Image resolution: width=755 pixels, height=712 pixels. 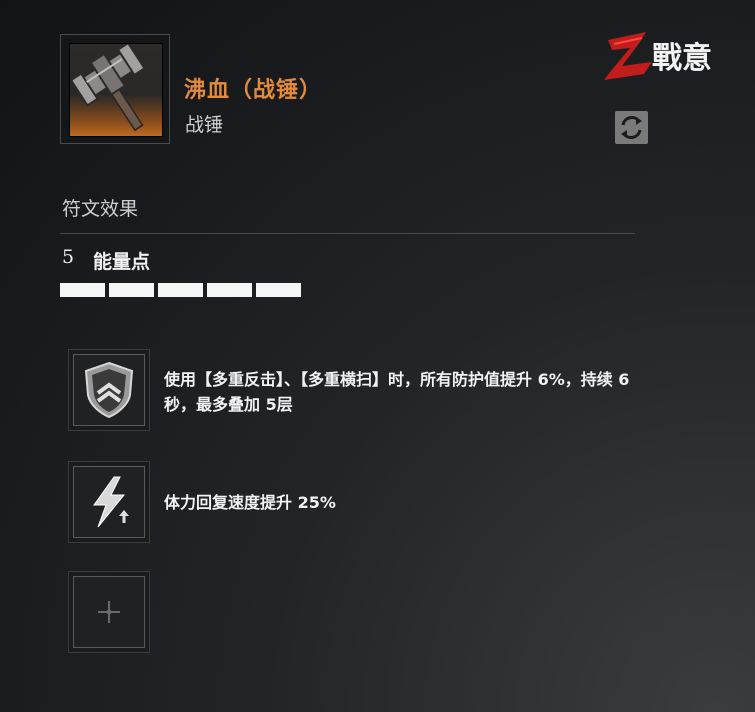 What do you see at coordinates (68, 257) in the screenshot?
I see `energy-count: 5` at bounding box center [68, 257].